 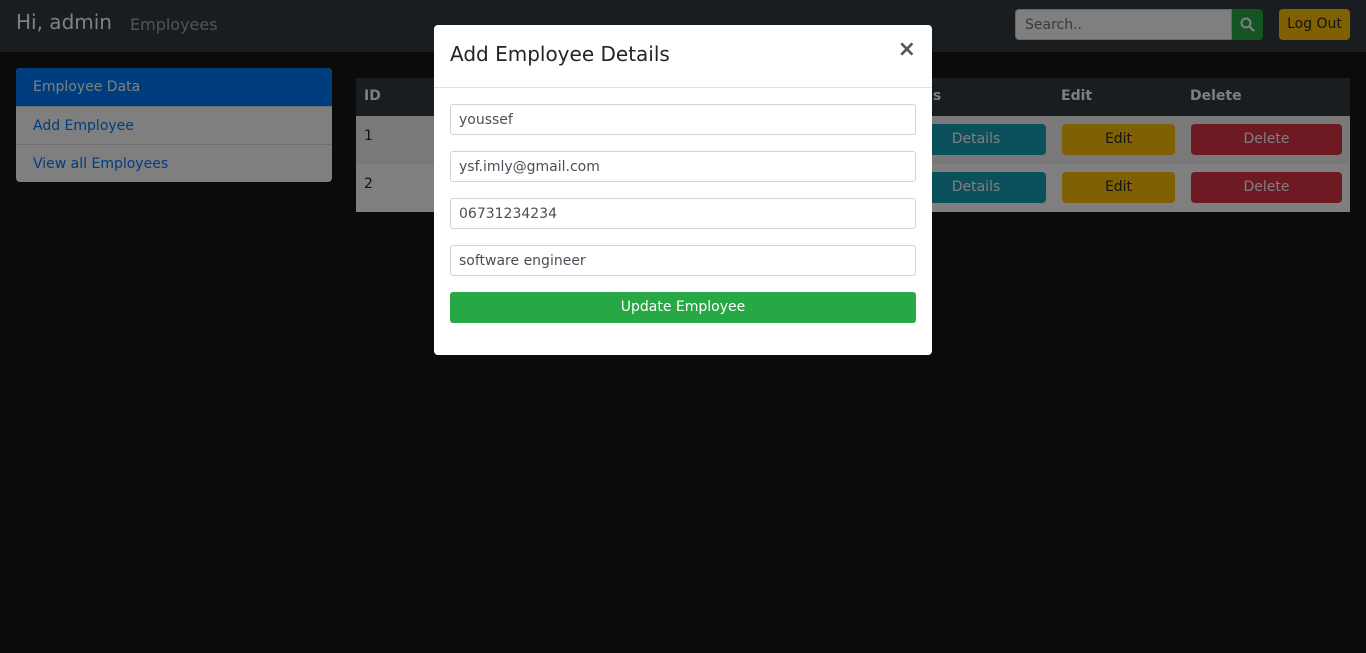 I want to click on email-field, so click(x=683, y=166).